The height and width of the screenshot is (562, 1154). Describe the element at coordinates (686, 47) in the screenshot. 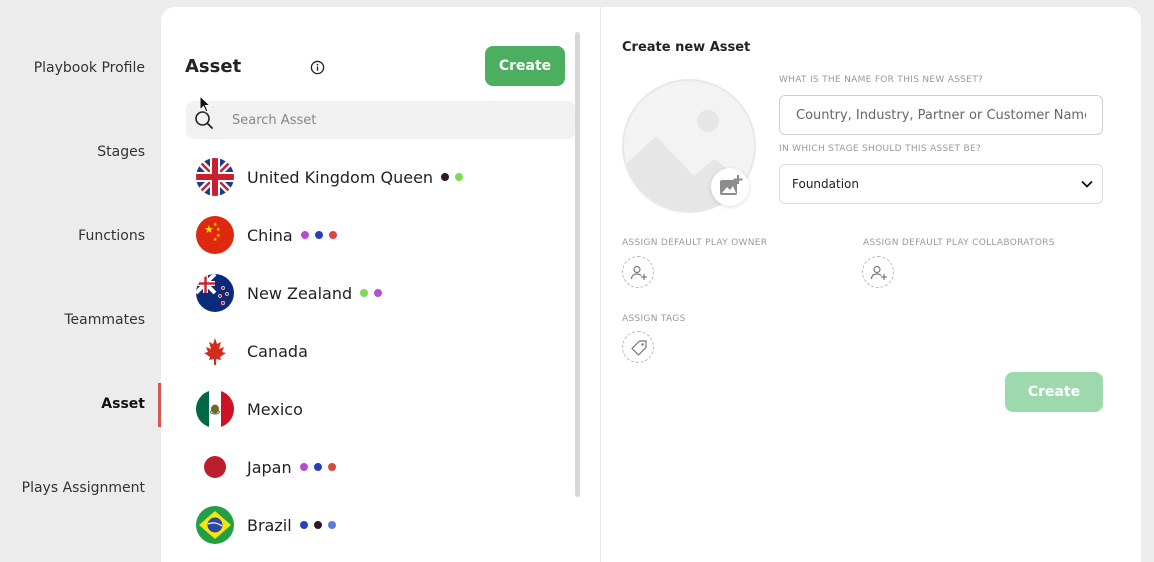

I see `create-asset-form-title: Create new Asset` at that location.